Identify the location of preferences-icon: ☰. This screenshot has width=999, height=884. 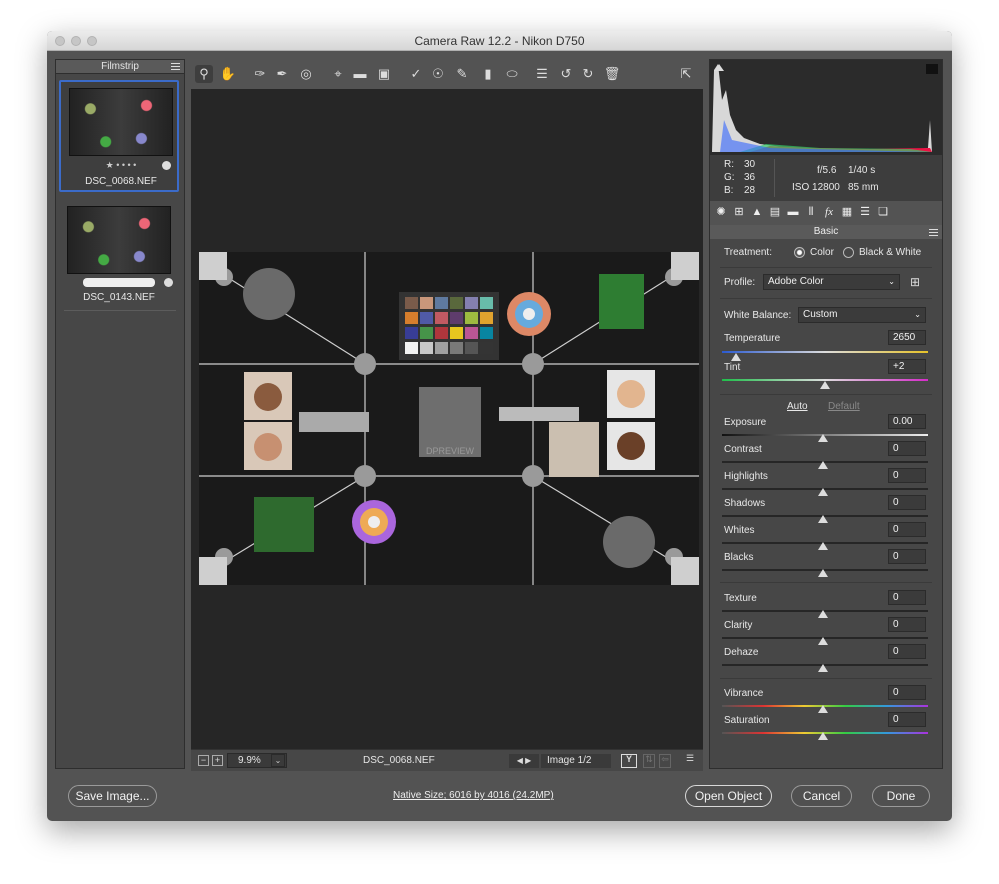
(542, 74).